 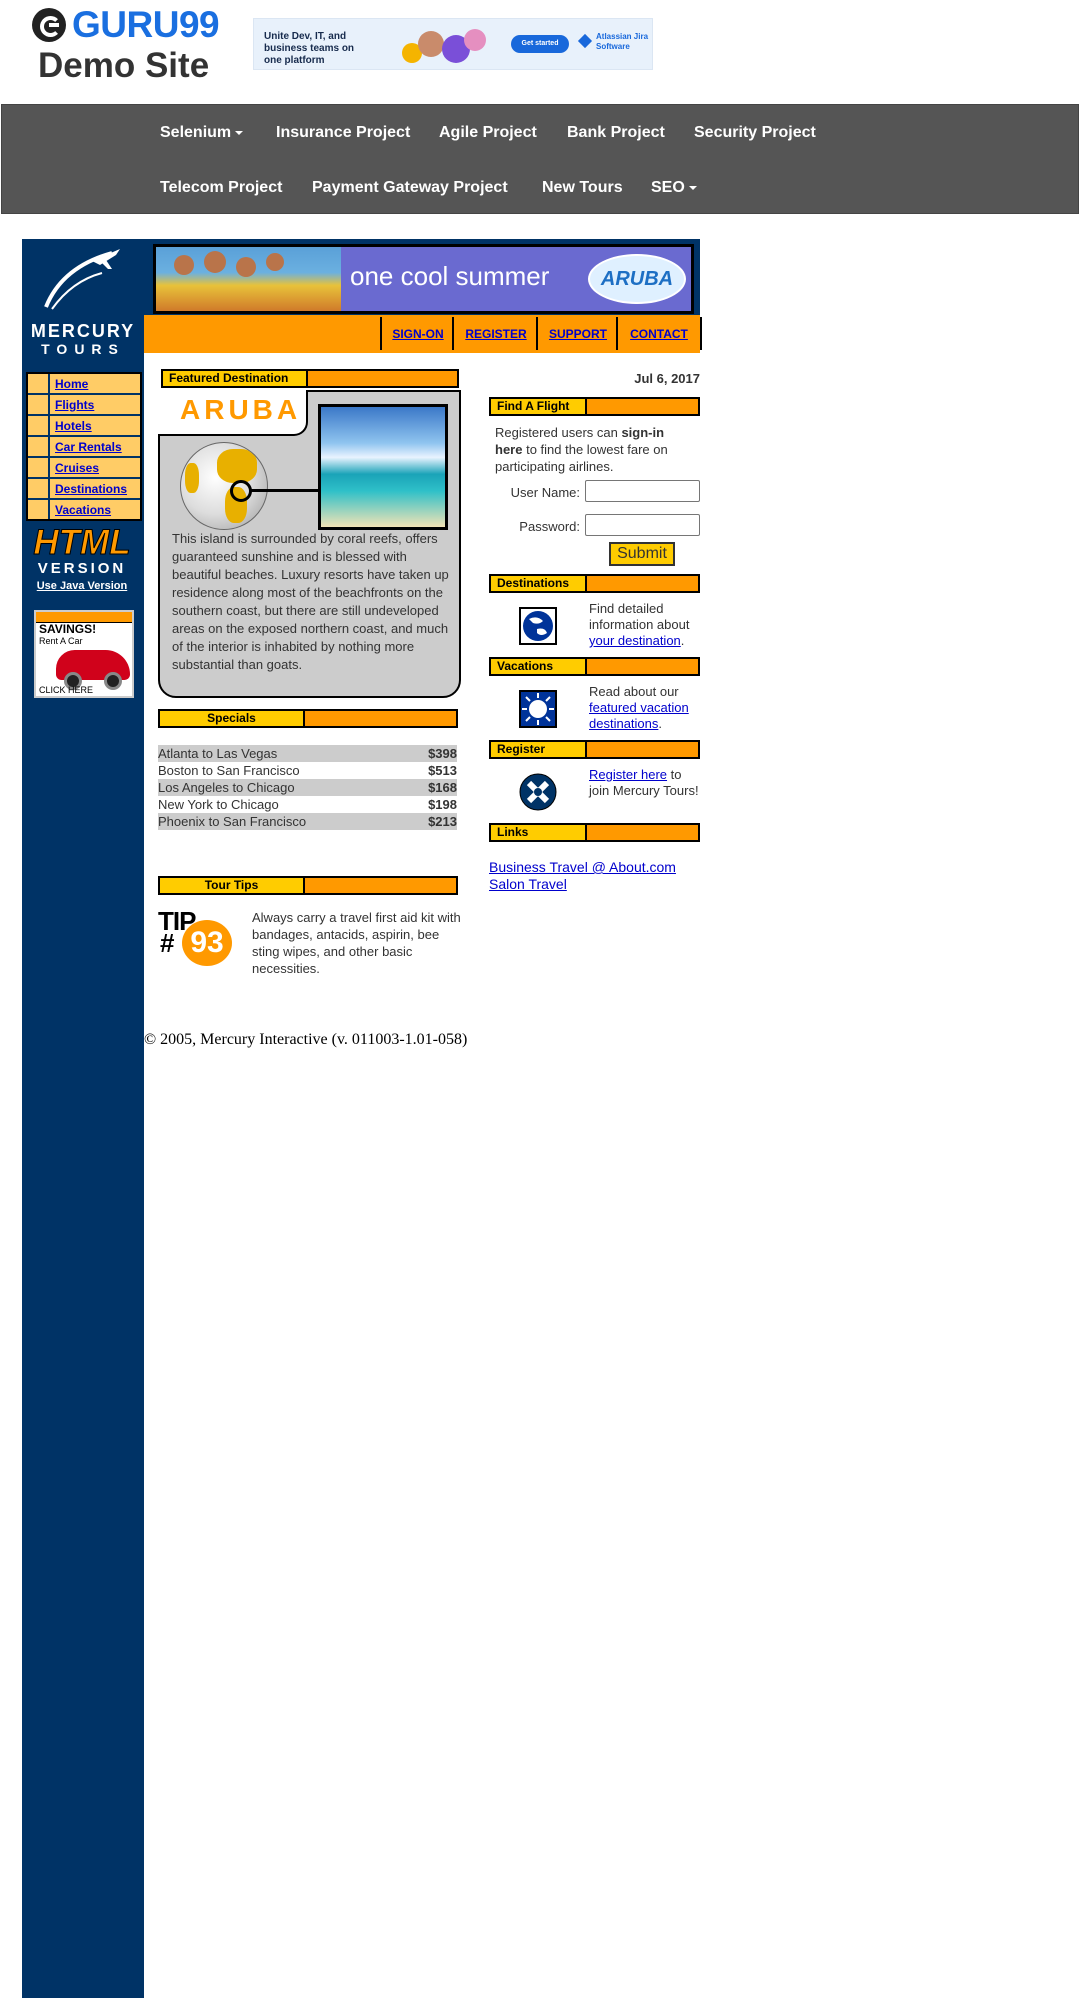 I want to click on password-label: Password:, so click(x=549, y=526).